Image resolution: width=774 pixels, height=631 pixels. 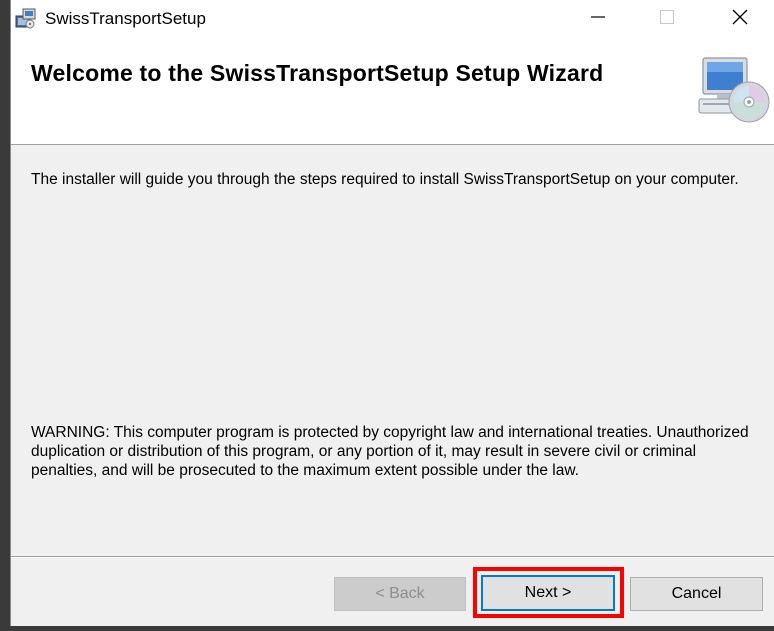 What do you see at coordinates (392, 557) in the screenshot?
I see `footer-divider` at bounding box center [392, 557].